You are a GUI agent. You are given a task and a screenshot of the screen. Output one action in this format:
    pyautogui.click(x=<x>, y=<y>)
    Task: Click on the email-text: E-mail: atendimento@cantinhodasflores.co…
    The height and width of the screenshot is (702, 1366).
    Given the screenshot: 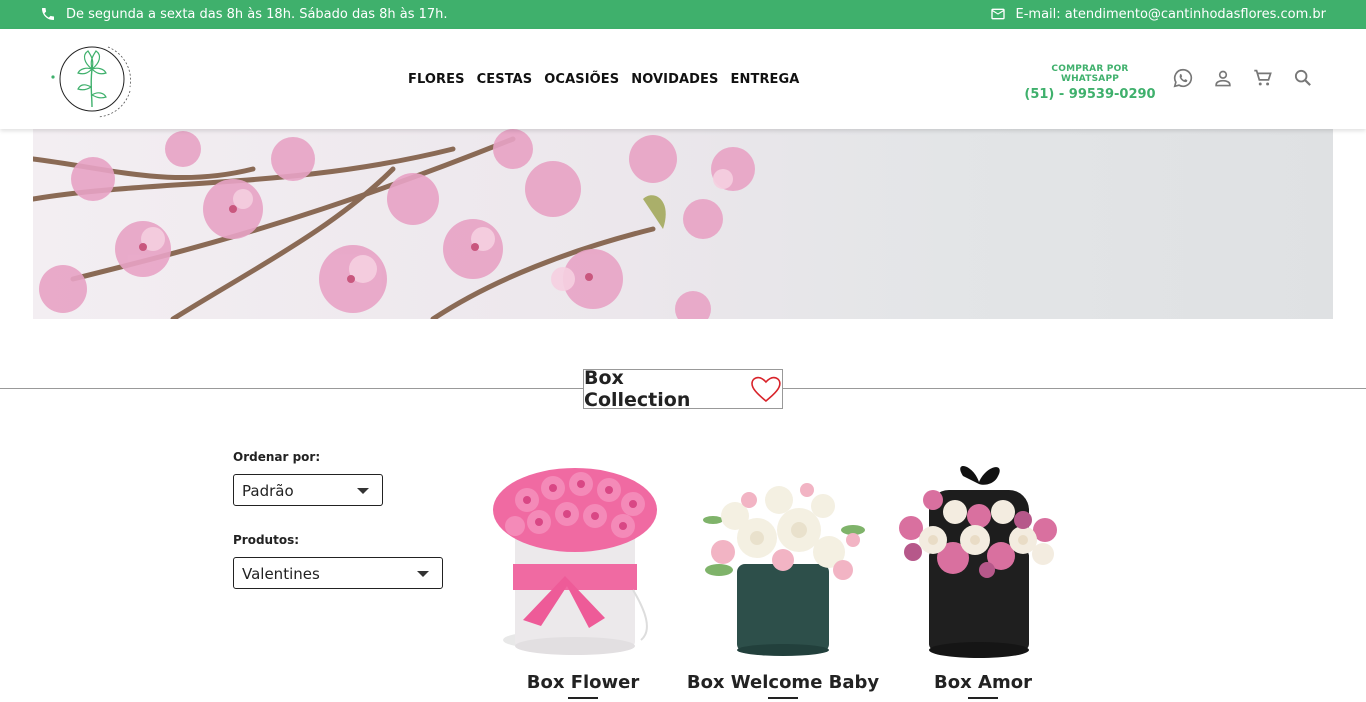 What is the action you would take?
    pyautogui.click(x=1170, y=14)
    